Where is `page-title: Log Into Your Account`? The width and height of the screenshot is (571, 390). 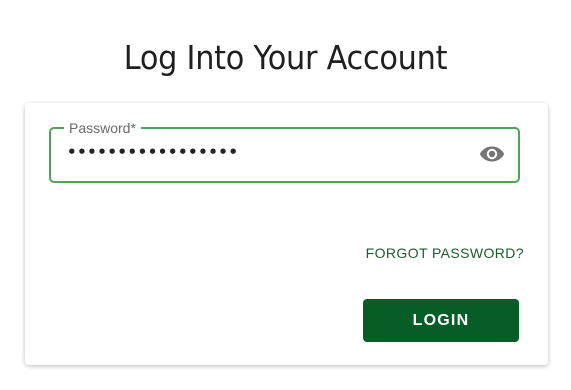
page-title: Log Into Your Account is located at coordinates (285, 57).